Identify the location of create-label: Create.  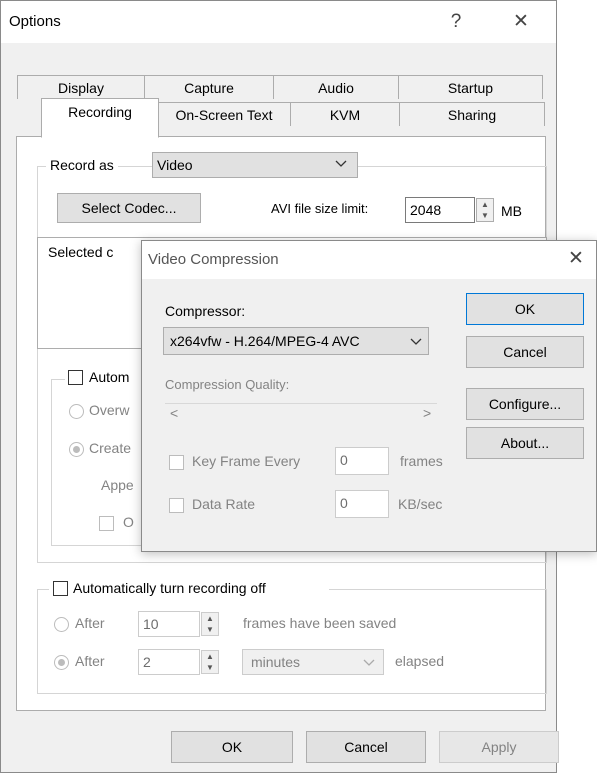
(110, 448).